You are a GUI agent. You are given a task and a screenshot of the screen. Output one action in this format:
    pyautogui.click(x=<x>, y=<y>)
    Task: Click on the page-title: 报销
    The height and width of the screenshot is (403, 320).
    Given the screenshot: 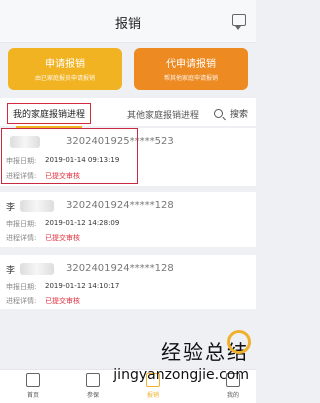 What is the action you would take?
    pyautogui.click(x=127, y=24)
    